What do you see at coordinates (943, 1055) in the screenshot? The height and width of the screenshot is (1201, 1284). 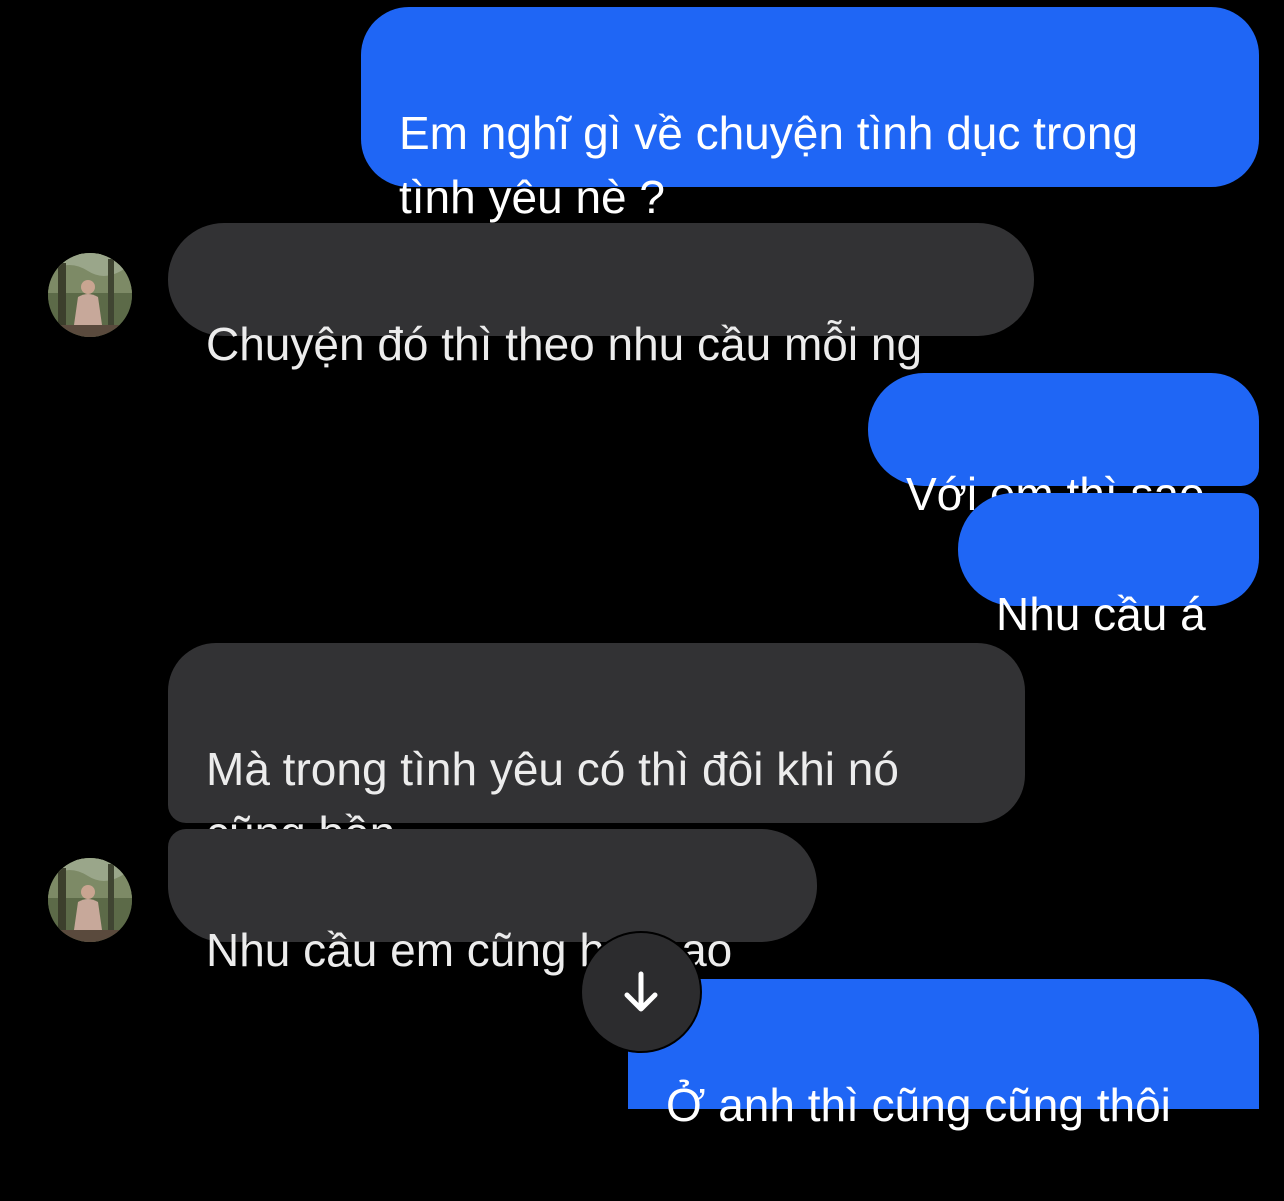 I see `message-bubble-outgoing: Ở anh thì cũng cũng thôi` at bounding box center [943, 1055].